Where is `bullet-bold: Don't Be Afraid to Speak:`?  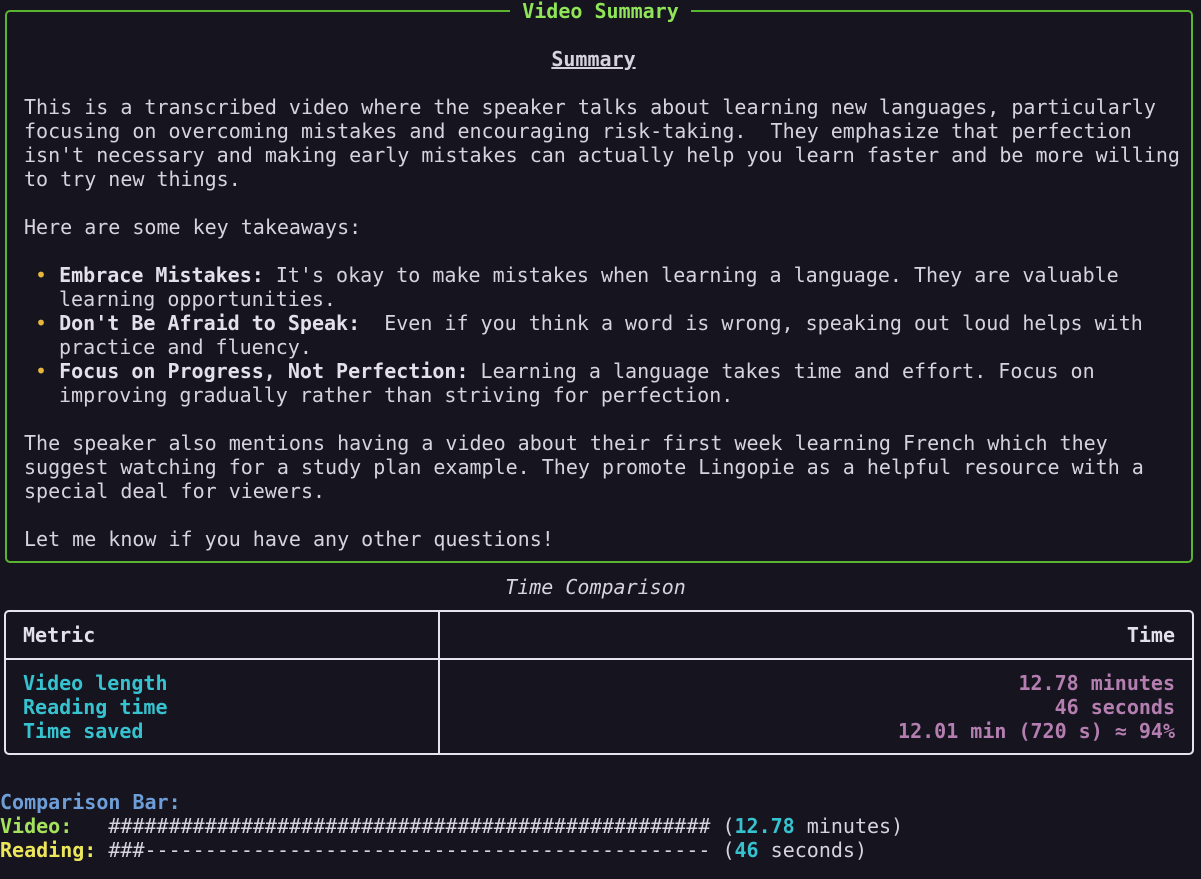 bullet-bold: Don't Be Afraid to Speak: is located at coordinates (210, 323).